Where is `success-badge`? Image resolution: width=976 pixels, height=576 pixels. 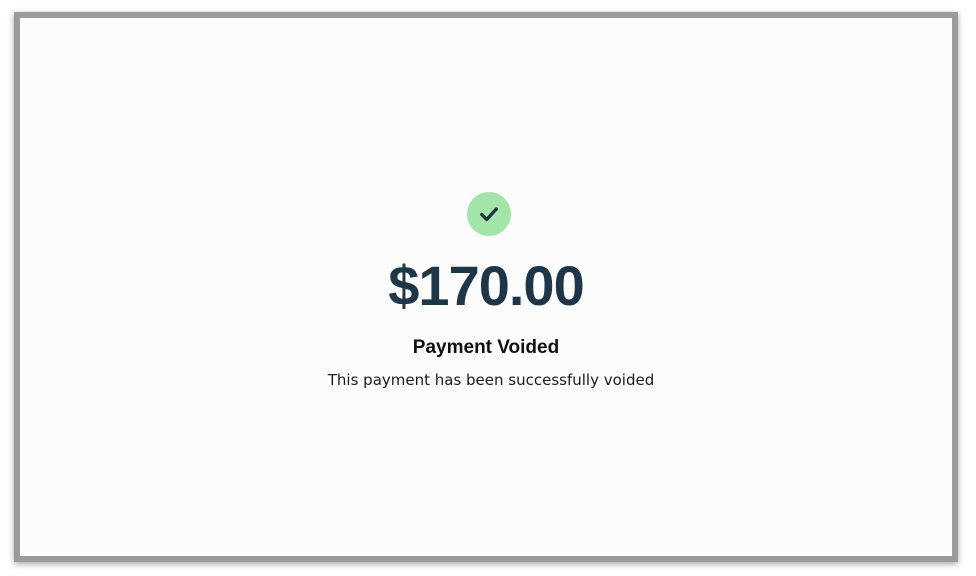 success-badge is located at coordinates (489, 214).